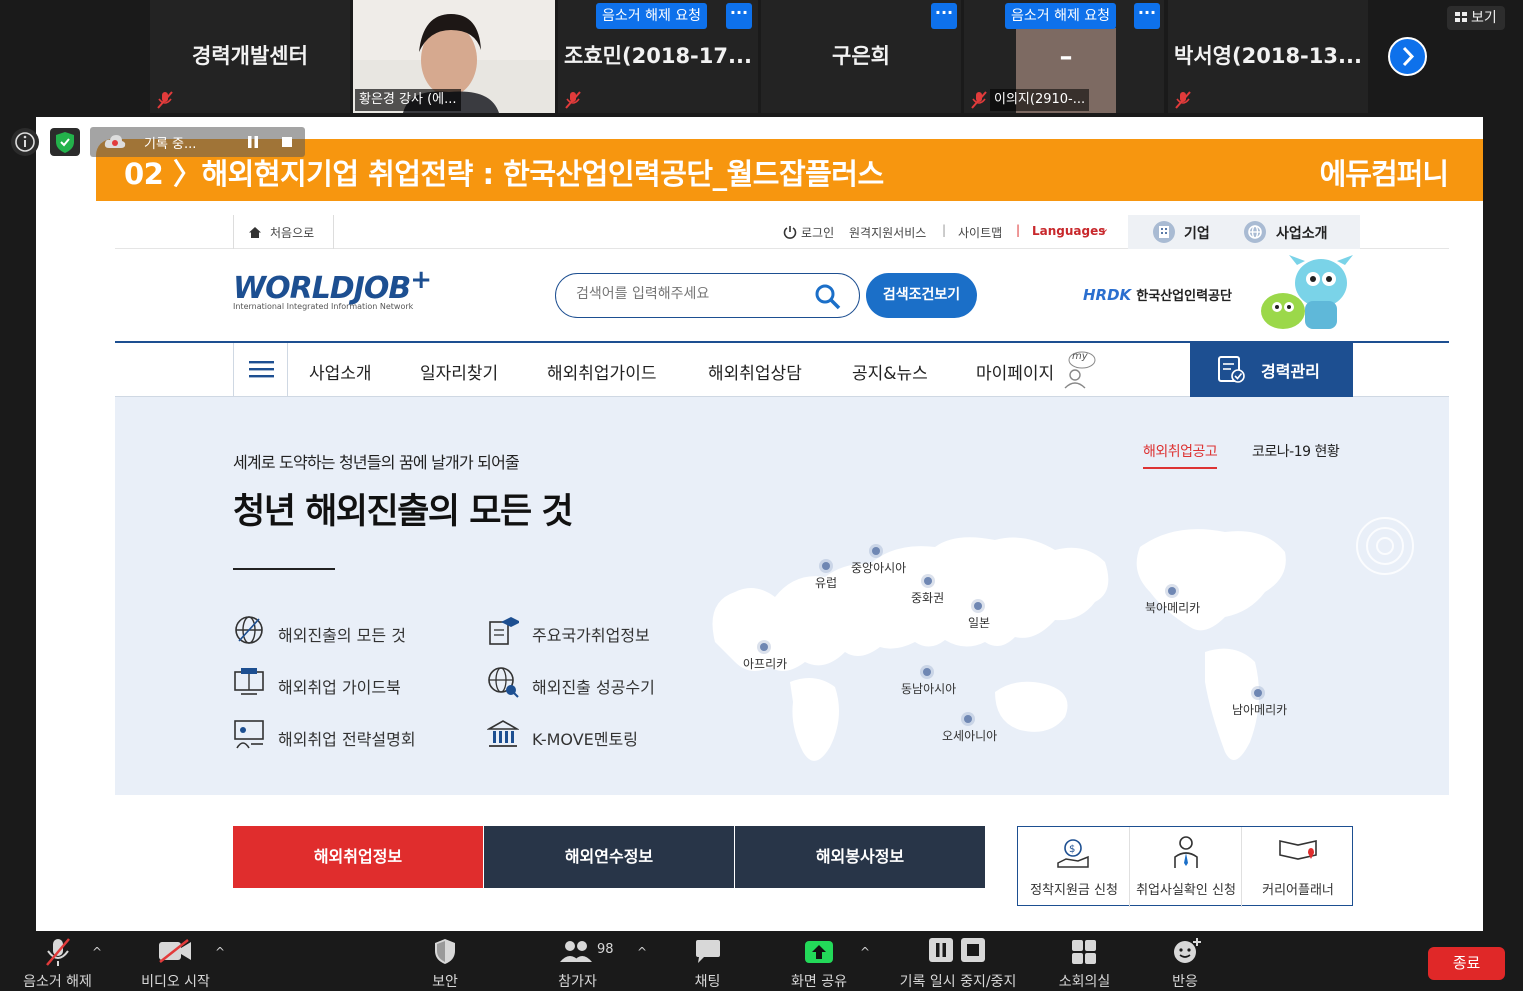 The image size is (1523, 991). I want to click on share-options-caret: ^, so click(865, 952).